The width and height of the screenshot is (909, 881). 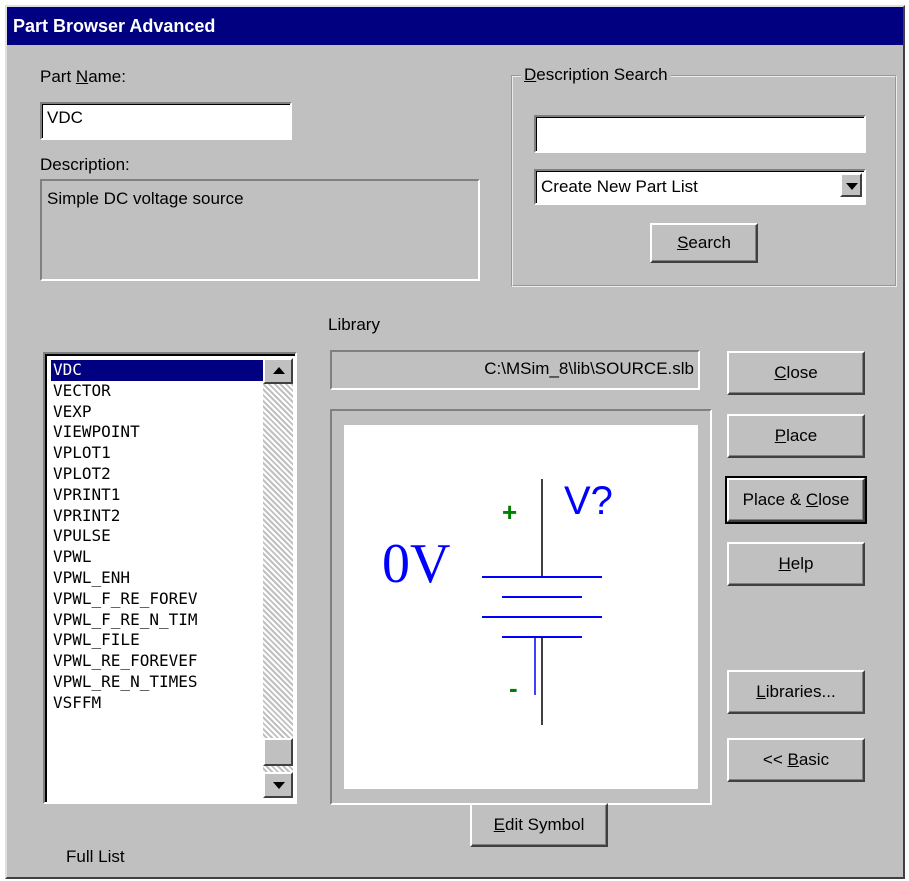 I want to click on scroll-down-button, so click(x=278, y=785).